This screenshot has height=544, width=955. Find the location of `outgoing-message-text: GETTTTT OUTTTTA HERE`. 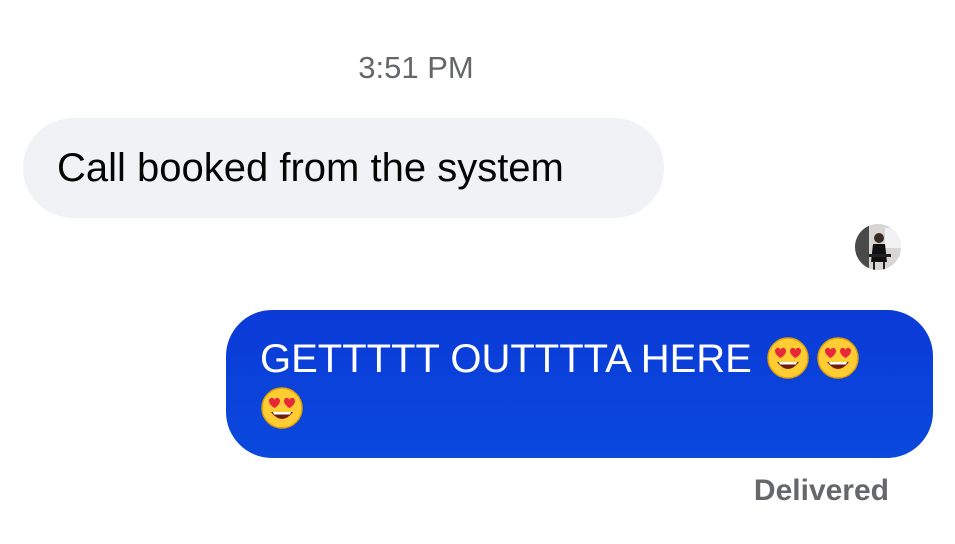

outgoing-message-text: GETTTTT OUTTTTA HERE is located at coordinates (506, 359).